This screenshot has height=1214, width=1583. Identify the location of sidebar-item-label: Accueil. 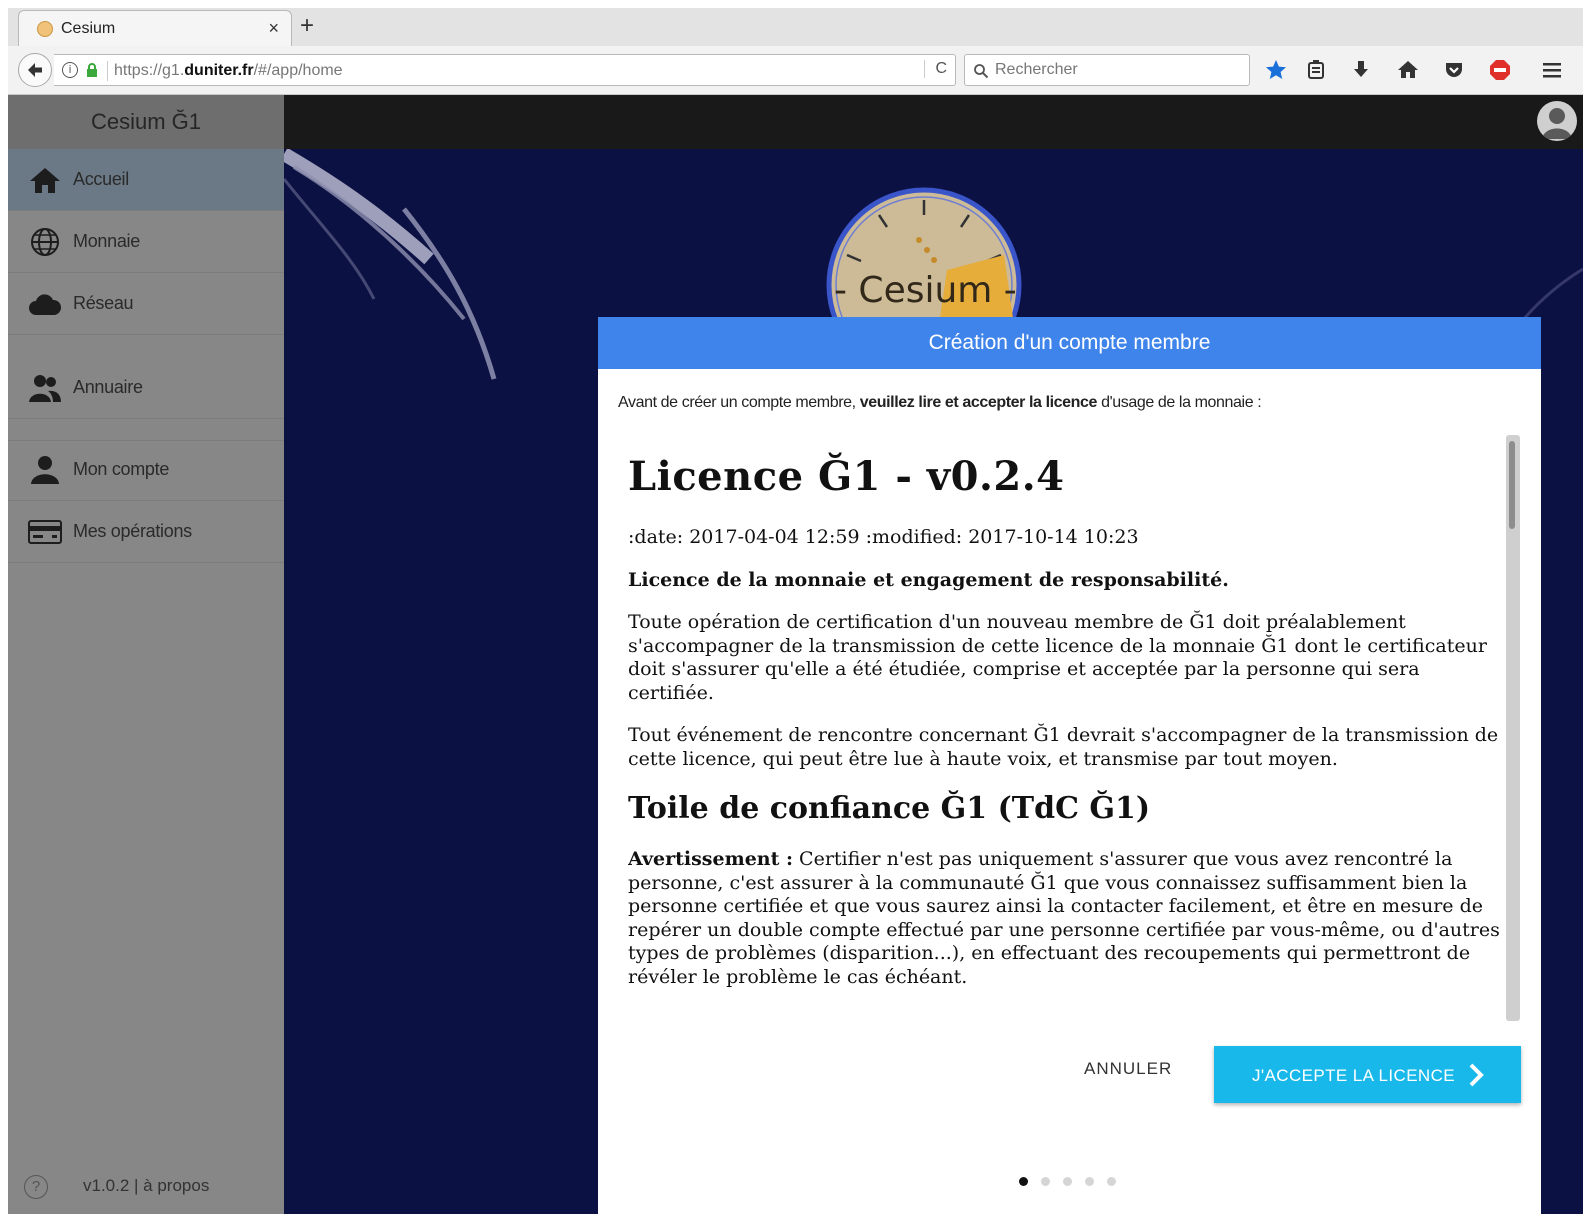
(101, 179).